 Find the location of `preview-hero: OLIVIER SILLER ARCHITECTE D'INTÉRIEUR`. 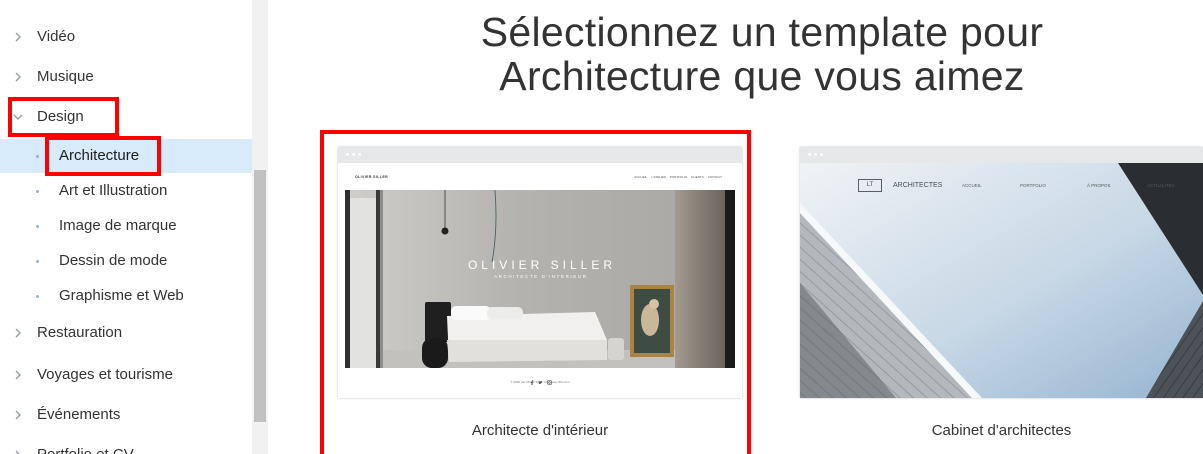

preview-hero: OLIVIER SILLER ARCHITECTE D'INTÉRIEUR is located at coordinates (540, 279).